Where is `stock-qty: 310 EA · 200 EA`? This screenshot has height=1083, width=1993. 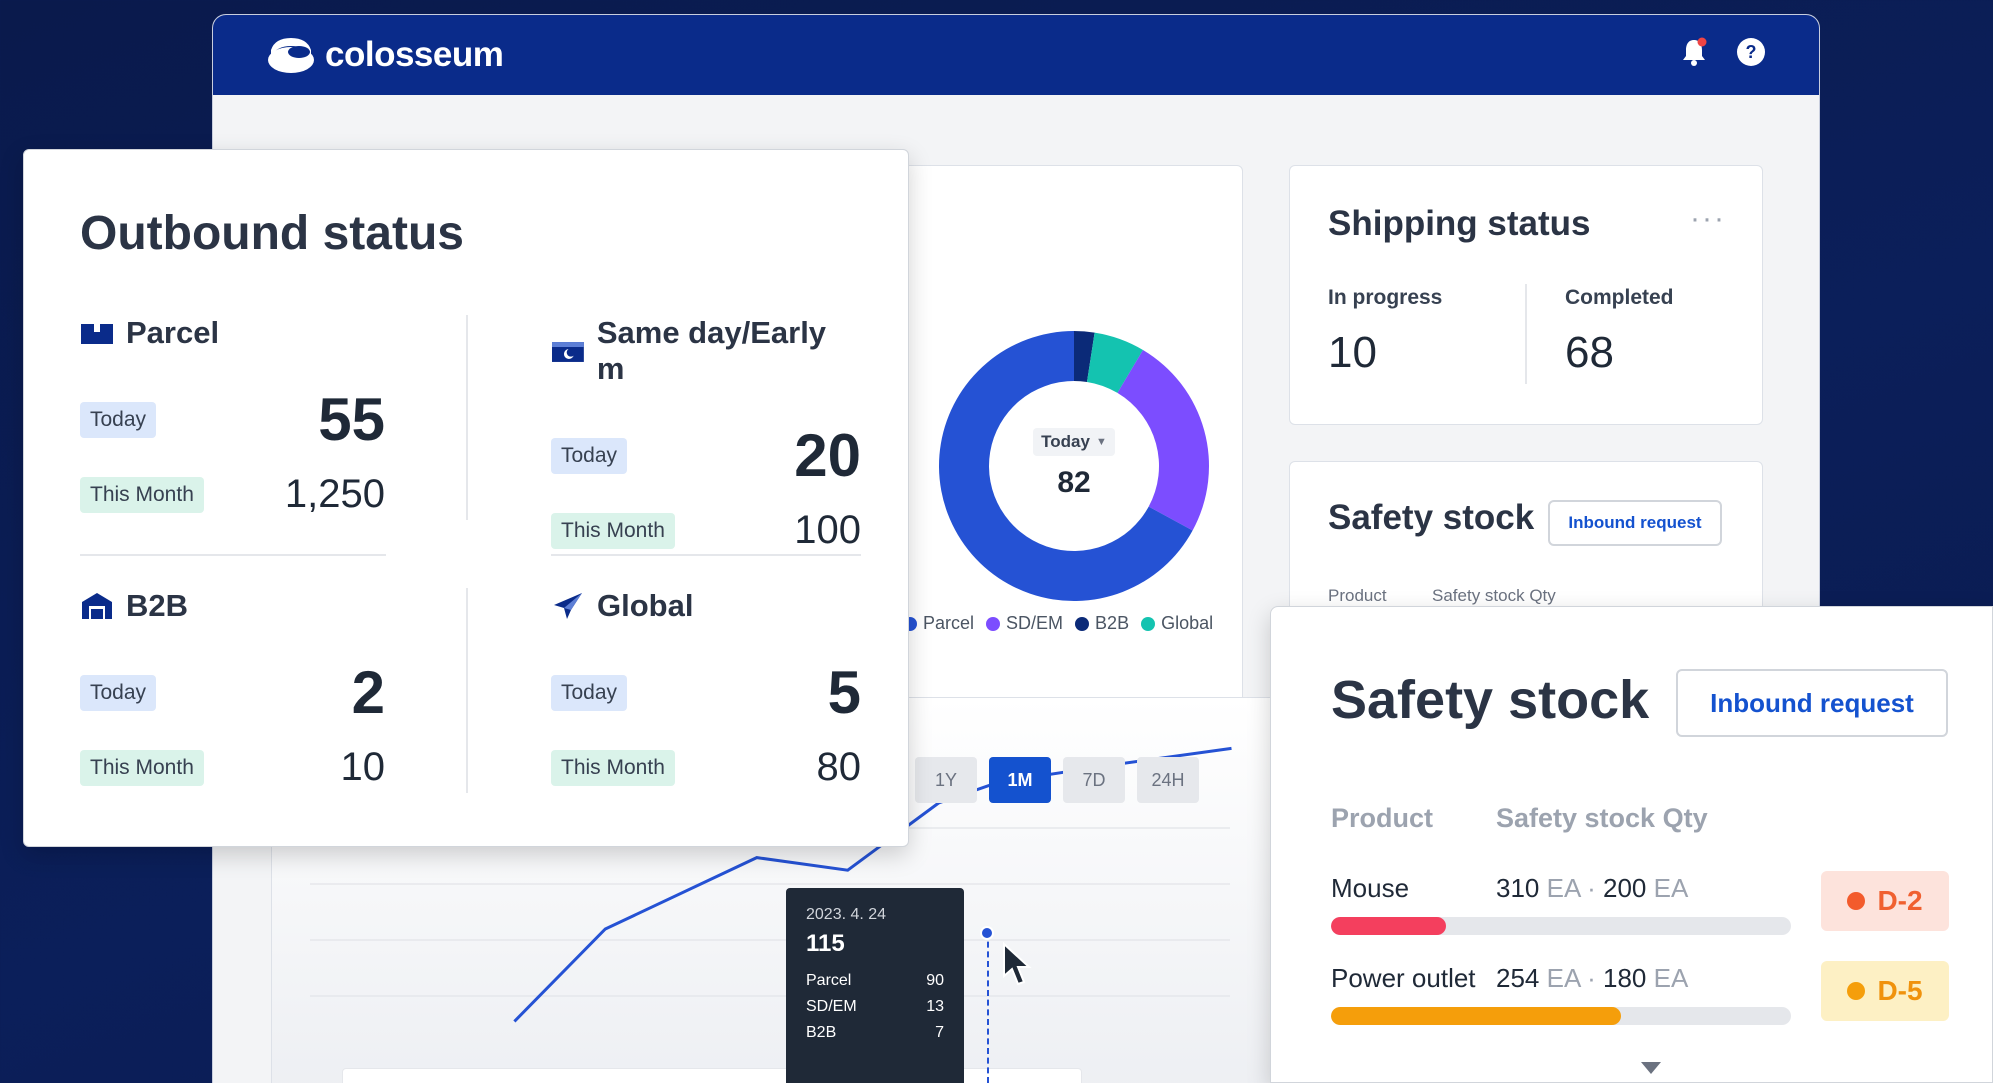
stock-qty: 310 EA · 200 EA is located at coordinates (1592, 888).